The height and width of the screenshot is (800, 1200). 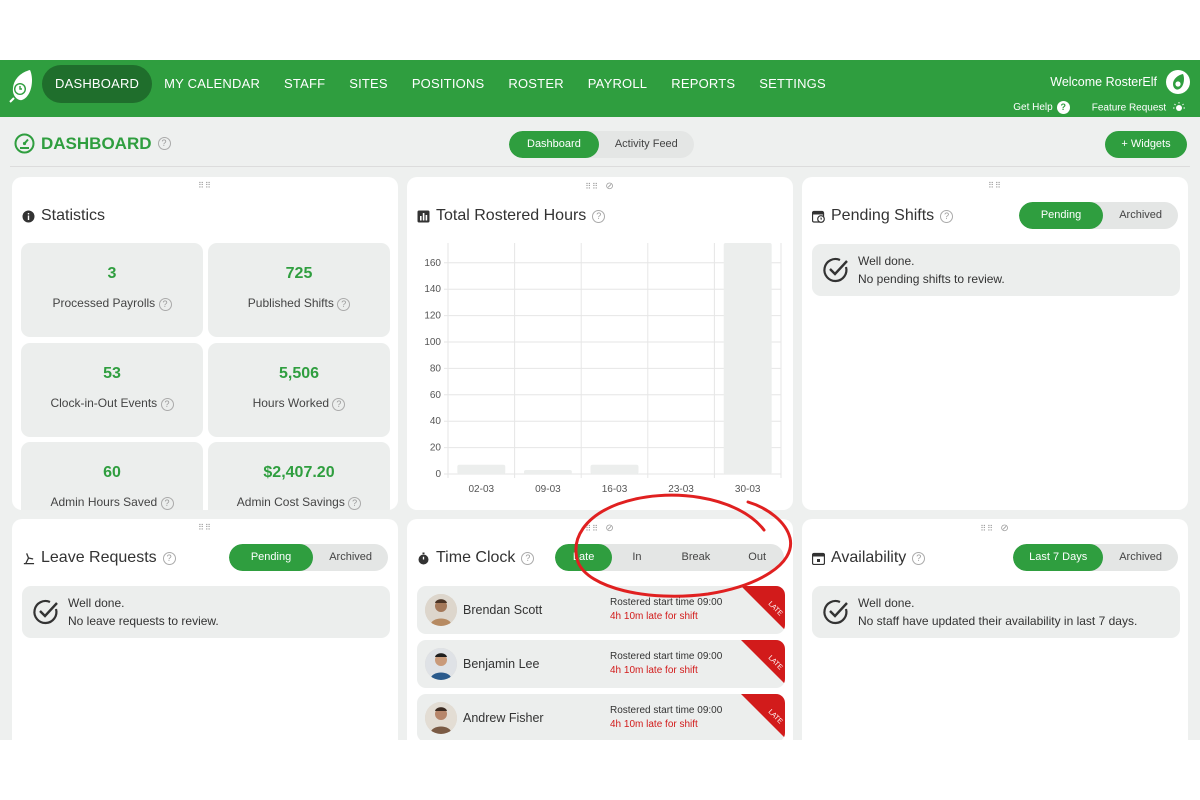 I want to click on hide-icon: ⊘, so click(x=1004, y=528).